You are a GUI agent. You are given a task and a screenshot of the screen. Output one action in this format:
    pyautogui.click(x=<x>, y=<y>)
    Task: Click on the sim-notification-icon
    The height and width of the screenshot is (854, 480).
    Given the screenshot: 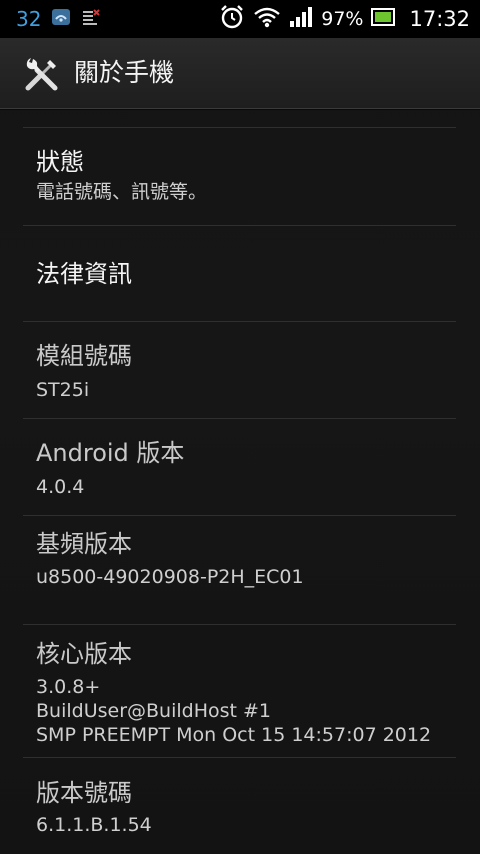 What is the action you would take?
    pyautogui.click(x=91, y=19)
    